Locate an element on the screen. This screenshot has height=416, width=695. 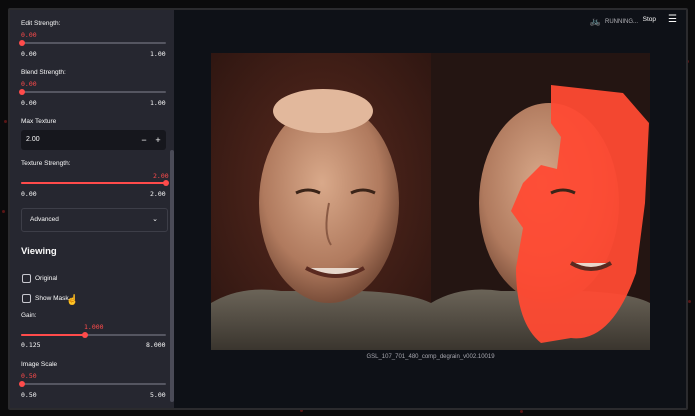
show-mask-label: Show Mask is located at coordinates (52, 298).